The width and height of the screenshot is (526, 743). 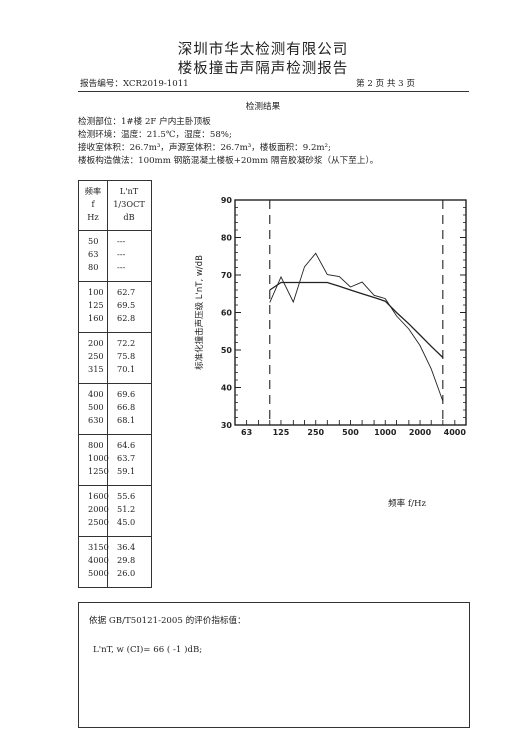 I want to click on floor-construction: 楼板构造做法：100mm 钢筋混凝土楼板+20mm 隔音胶凝砂浆（从下至上）。, so click(x=228, y=161).